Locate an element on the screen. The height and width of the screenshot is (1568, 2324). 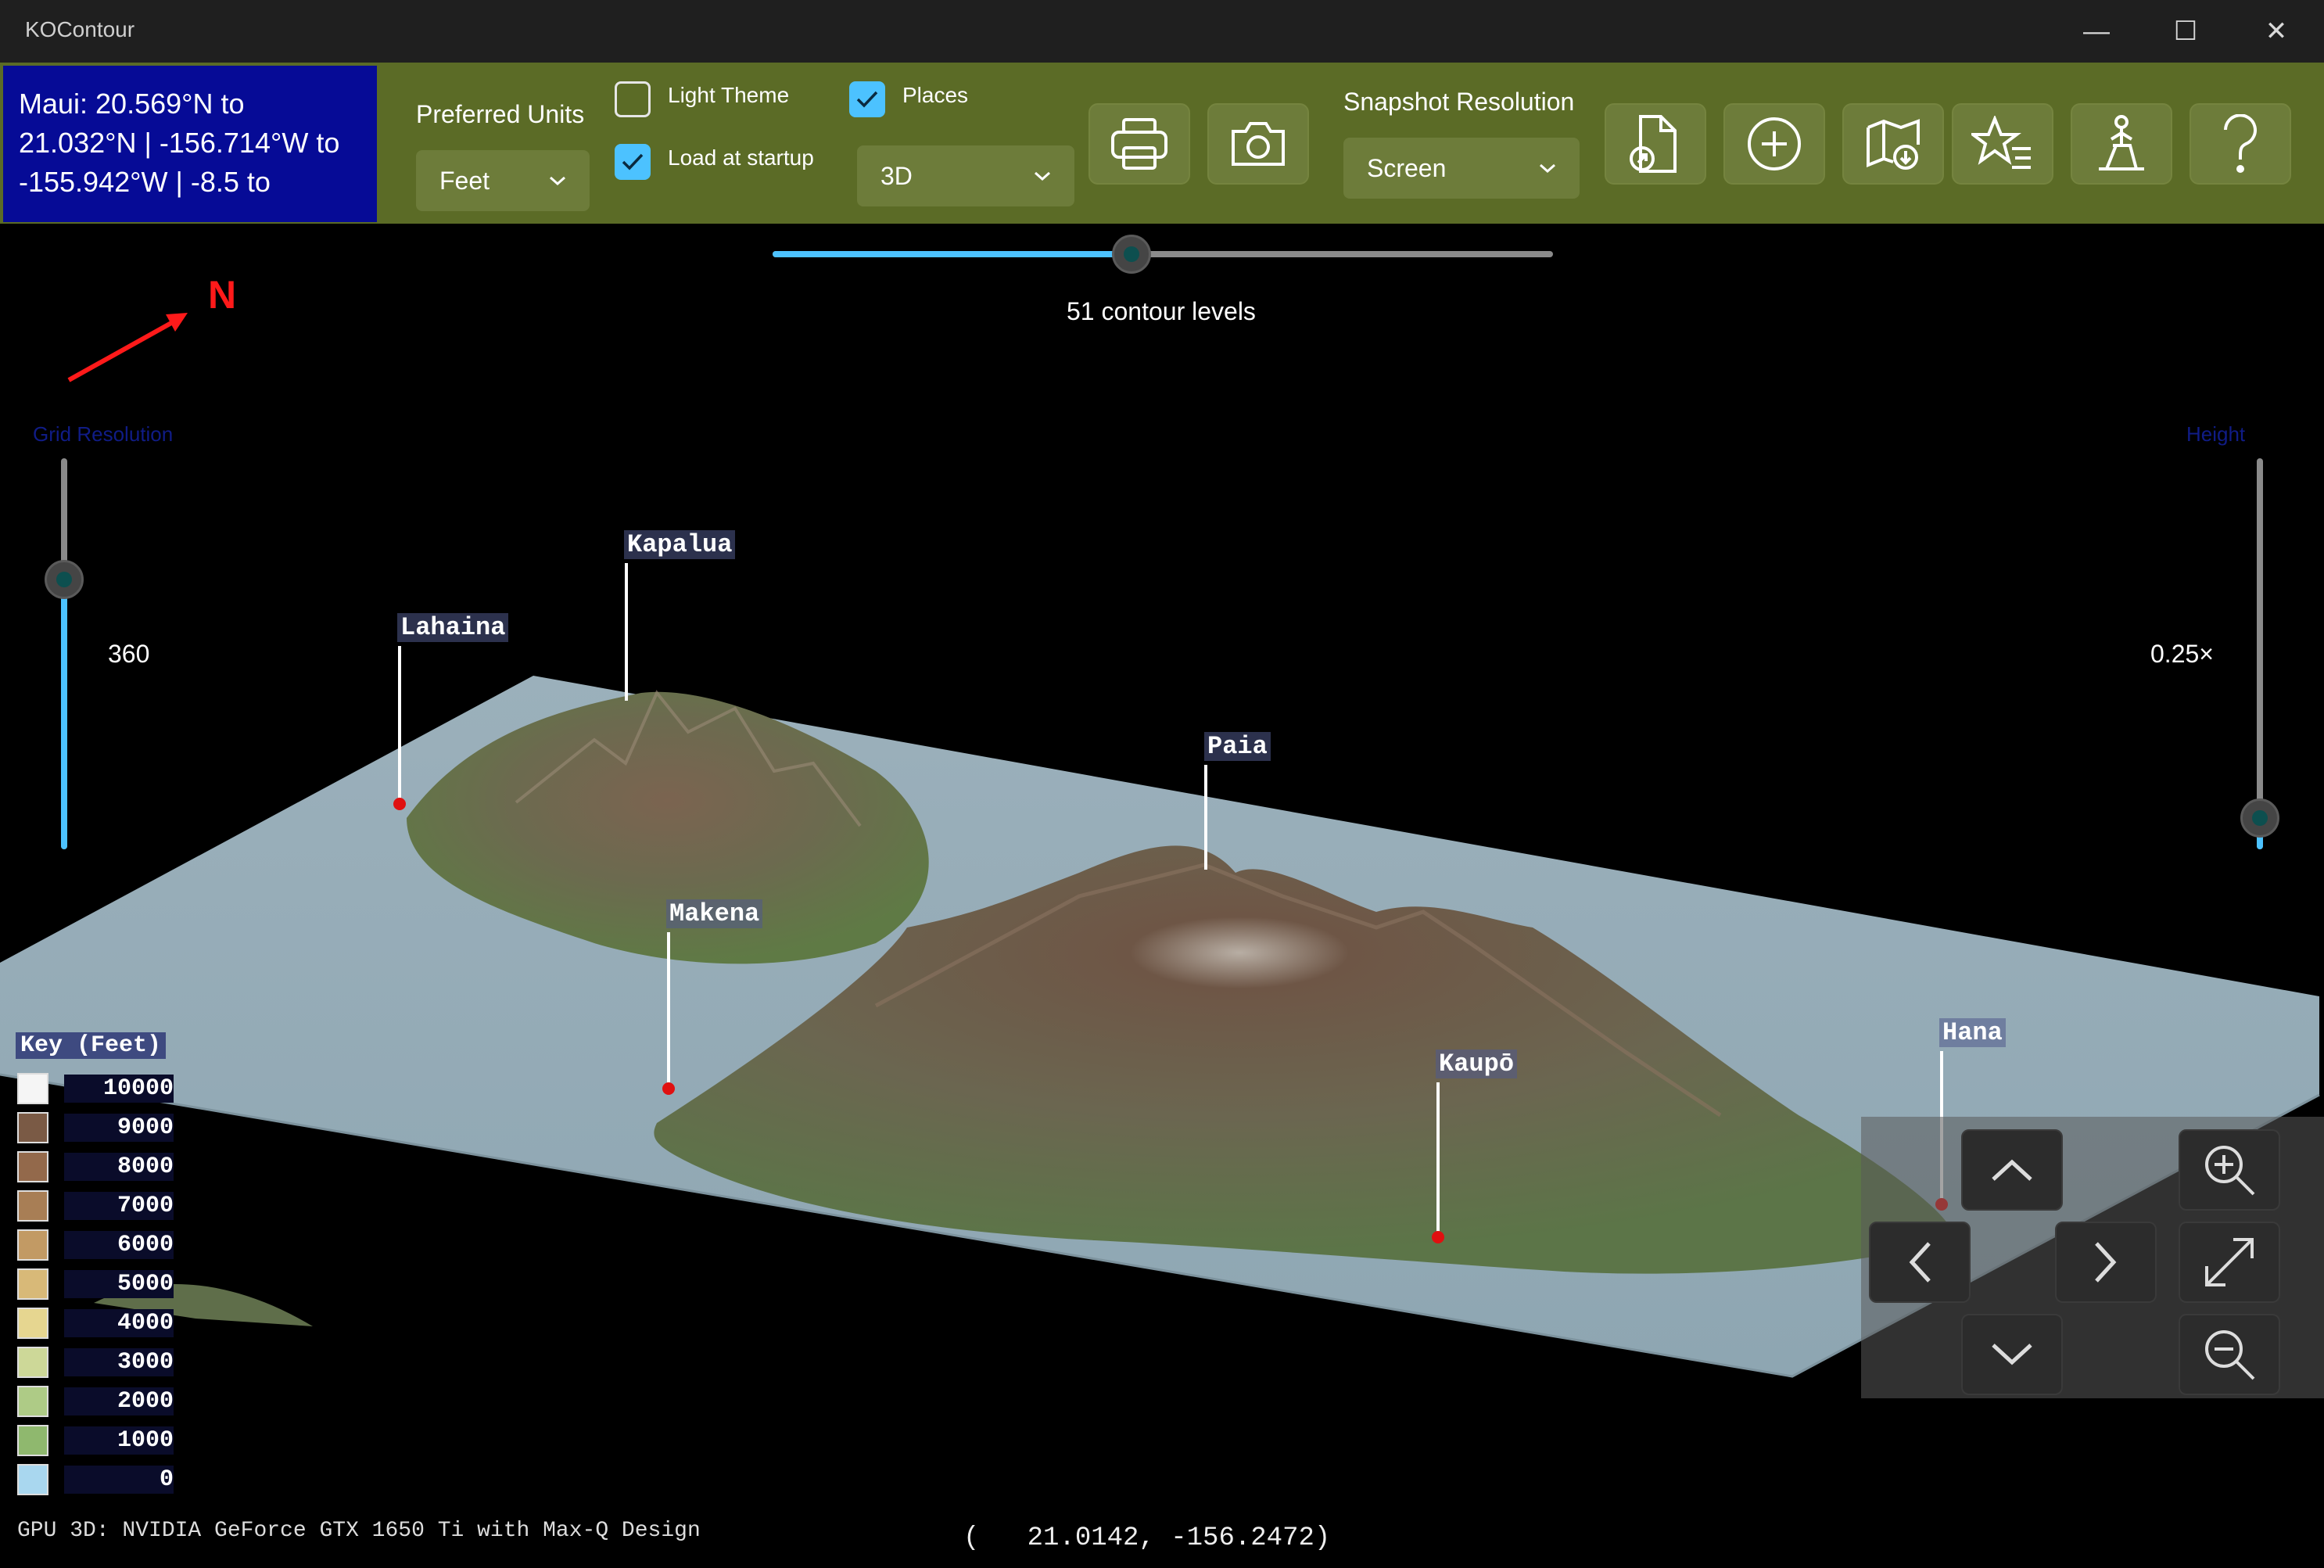
cursor-coordinates: ( 21.0142, -156.2472) is located at coordinates (1147, 1538).